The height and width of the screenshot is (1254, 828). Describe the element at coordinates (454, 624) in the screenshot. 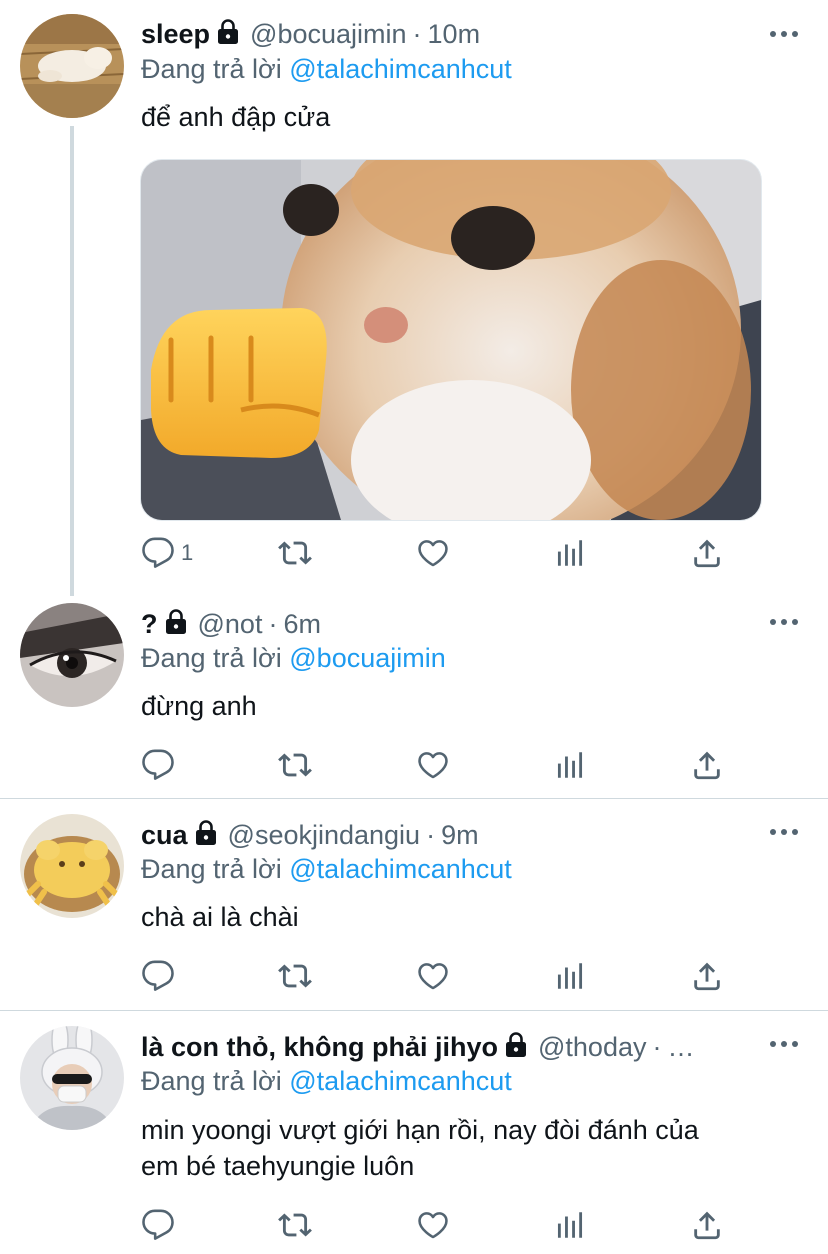

I see `tweet-header: ? @not · 6m` at that location.